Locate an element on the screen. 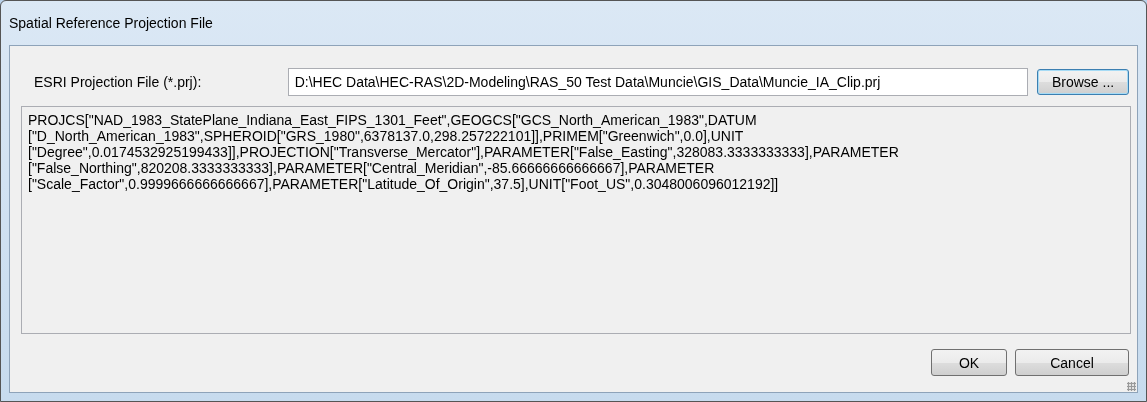 The height and width of the screenshot is (402, 1147). projection-text-line: ["D_North_American_1983",SPHEROID["GRS_1980",6378137.0,298.257222101]],PRIMEM["Greenwich",0.0],UNIT is located at coordinates (386, 136).